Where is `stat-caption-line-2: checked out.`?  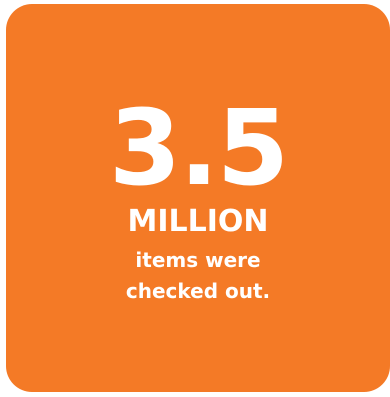
stat-caption-line-2: checked out. is located at coordinates (198, 291).